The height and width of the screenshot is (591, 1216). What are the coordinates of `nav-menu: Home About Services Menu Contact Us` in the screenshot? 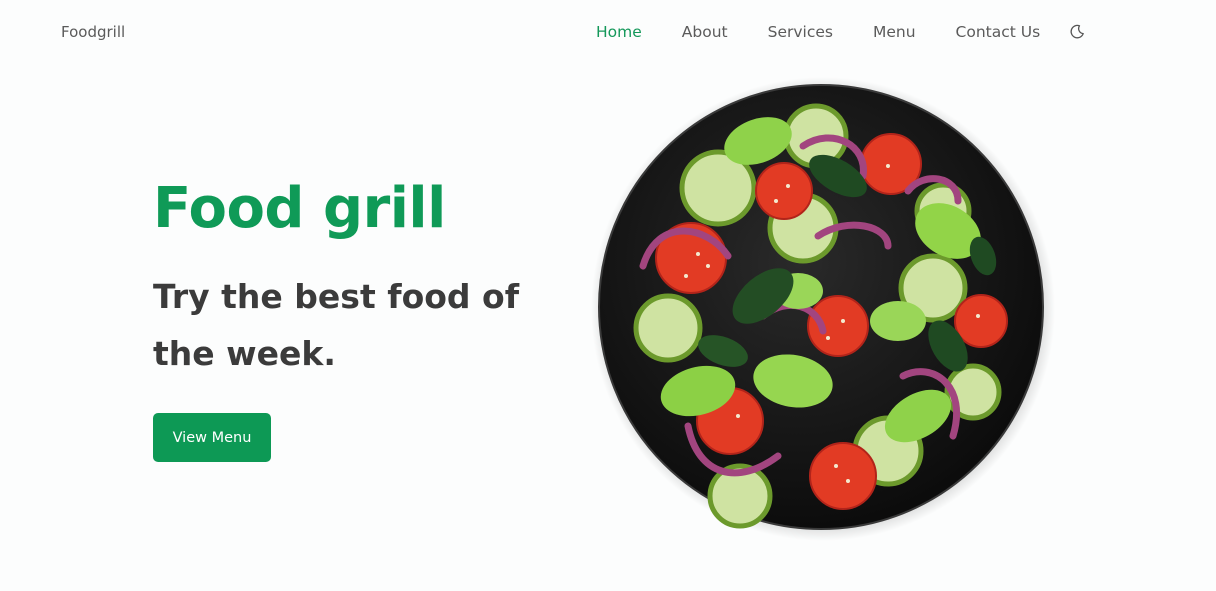 It's located at (838, 32).